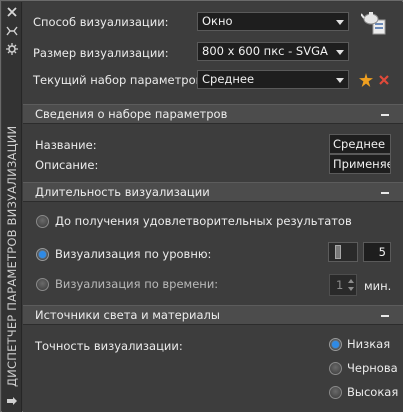 Image resolution: width=403 pixels, height=412 pixels. What do you see at coordinates (213, 192) in the screenshot?
I see `duration-section-header: Длительность визуализации` at bounding box center [213, 192].